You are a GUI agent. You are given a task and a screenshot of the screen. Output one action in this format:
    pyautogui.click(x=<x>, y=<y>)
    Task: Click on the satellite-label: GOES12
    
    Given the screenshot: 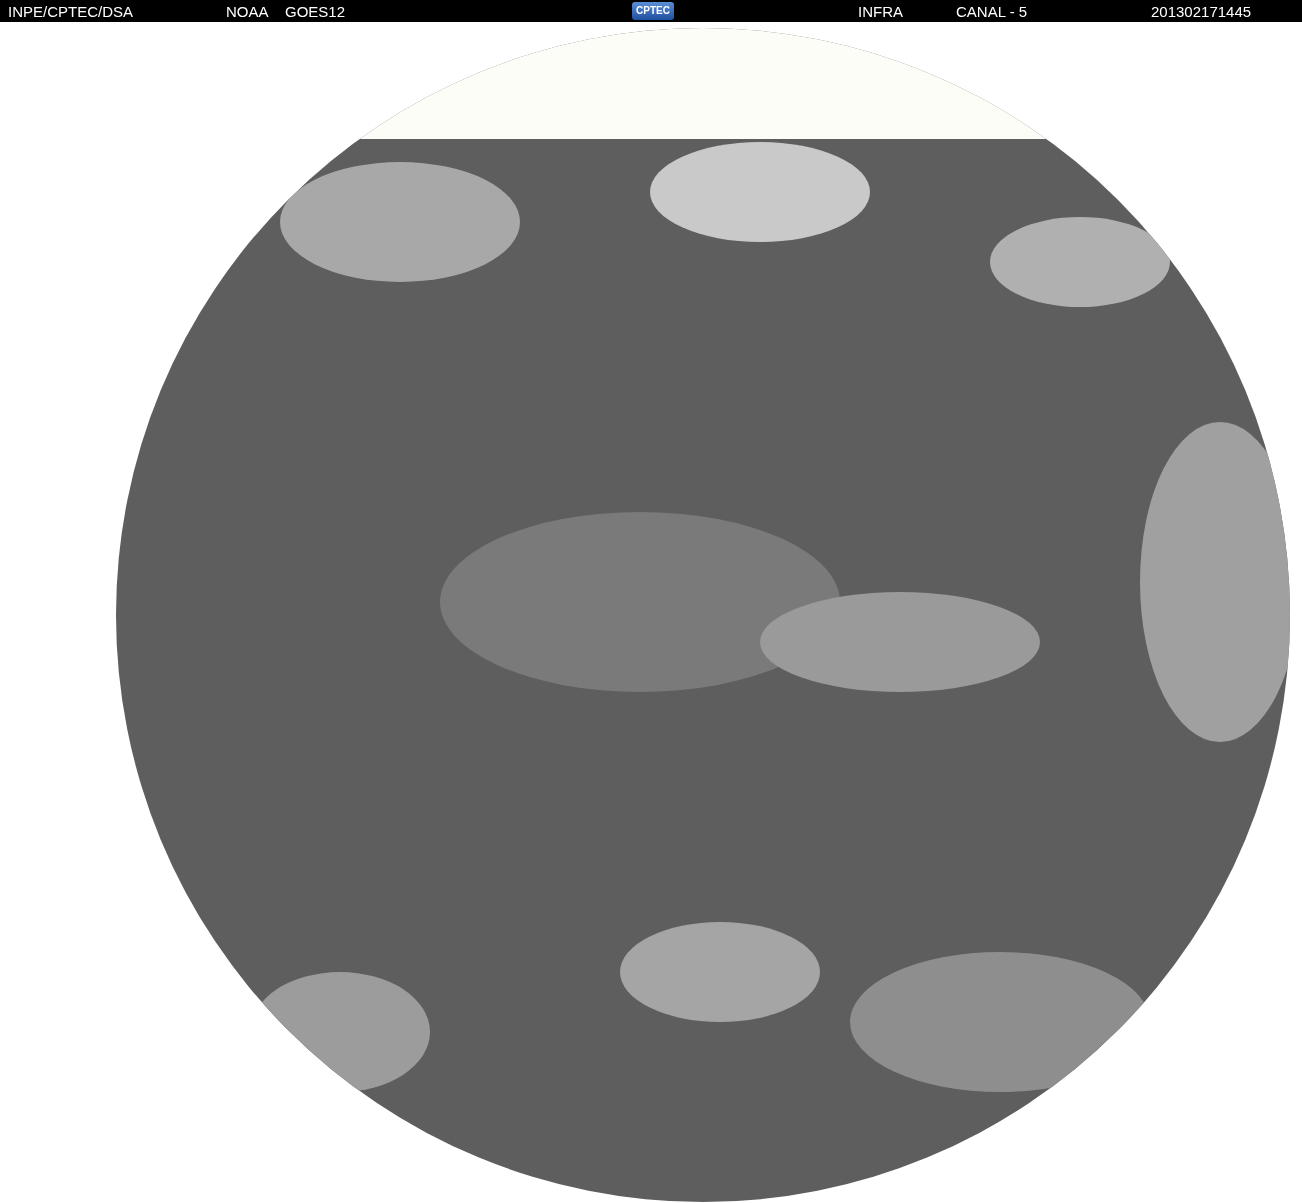 What is the action you would take?
    pyautogui.click(x=315, y=11)
    